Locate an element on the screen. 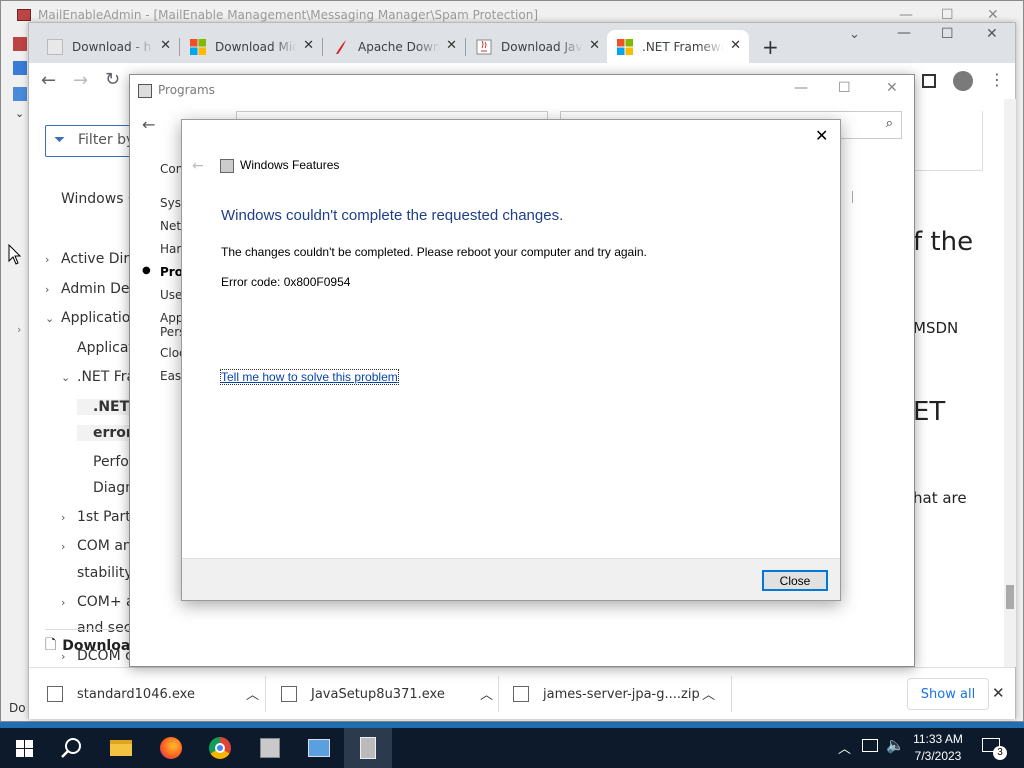 Image resolution: width=1024 pixels, height=768 pixels. mmc-icon is located at coordinates (319, 748).